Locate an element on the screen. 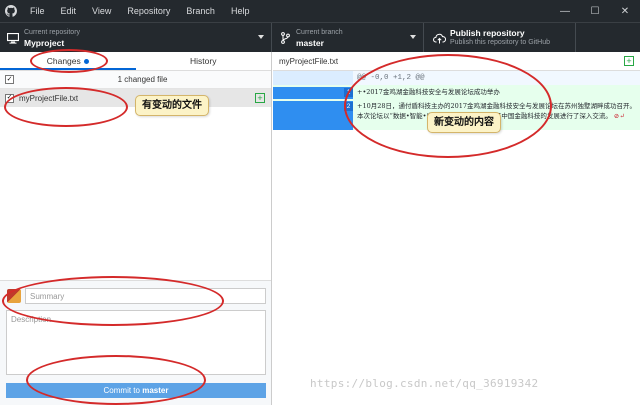 The image size is (640, 405). line-number-1: 1 is located at coordinates (348, 92).